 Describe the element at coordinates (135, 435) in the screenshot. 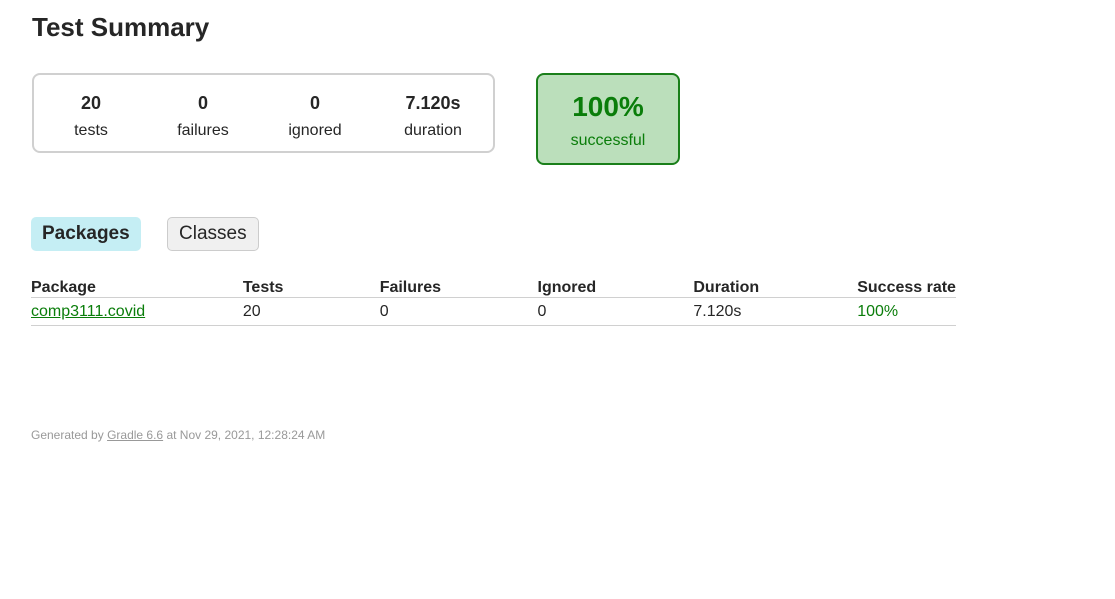

I see `gradle-link: Gradle 6.6` at that location.